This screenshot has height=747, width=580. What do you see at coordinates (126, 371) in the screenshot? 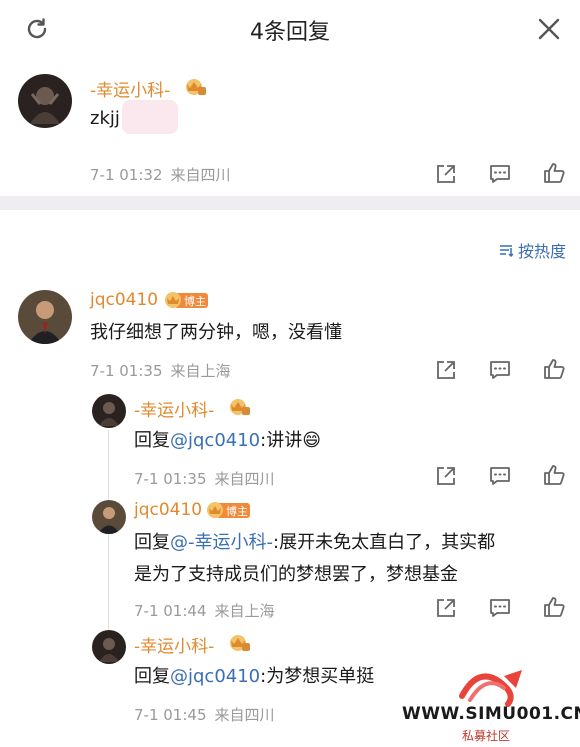
I see `comment-date: 7-1 01:35` at bounding box center [126, 371].